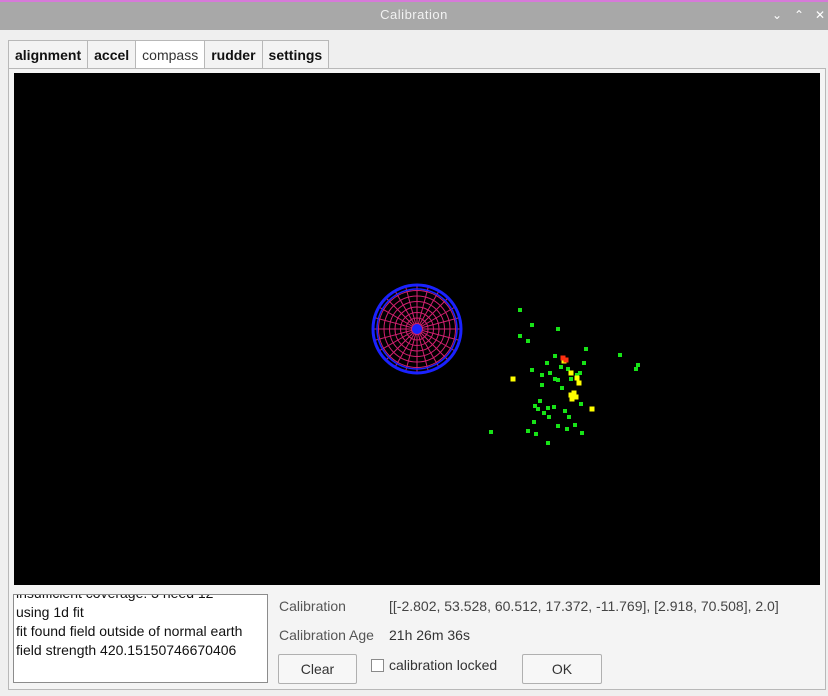  Describe the element at coordinates (564, 376) in the screenshot. I see `measurement-points` at that location.